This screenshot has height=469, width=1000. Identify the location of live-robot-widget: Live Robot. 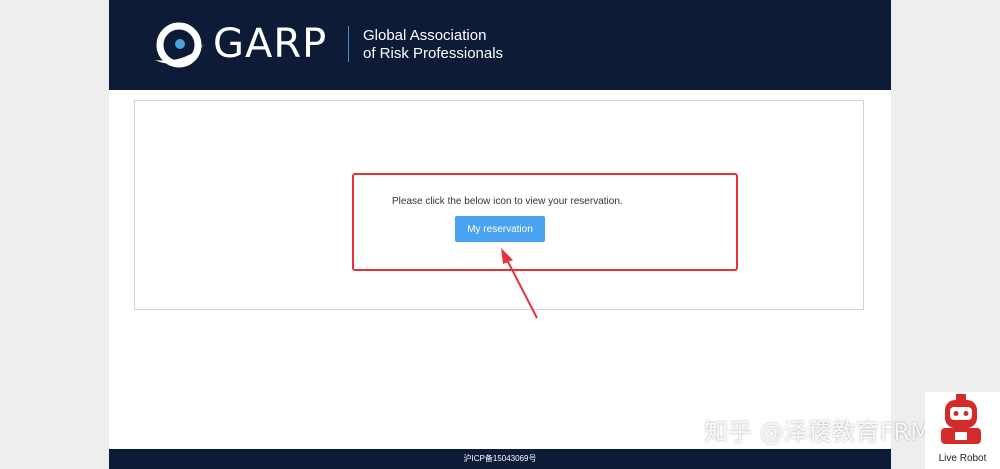
(962, 430).